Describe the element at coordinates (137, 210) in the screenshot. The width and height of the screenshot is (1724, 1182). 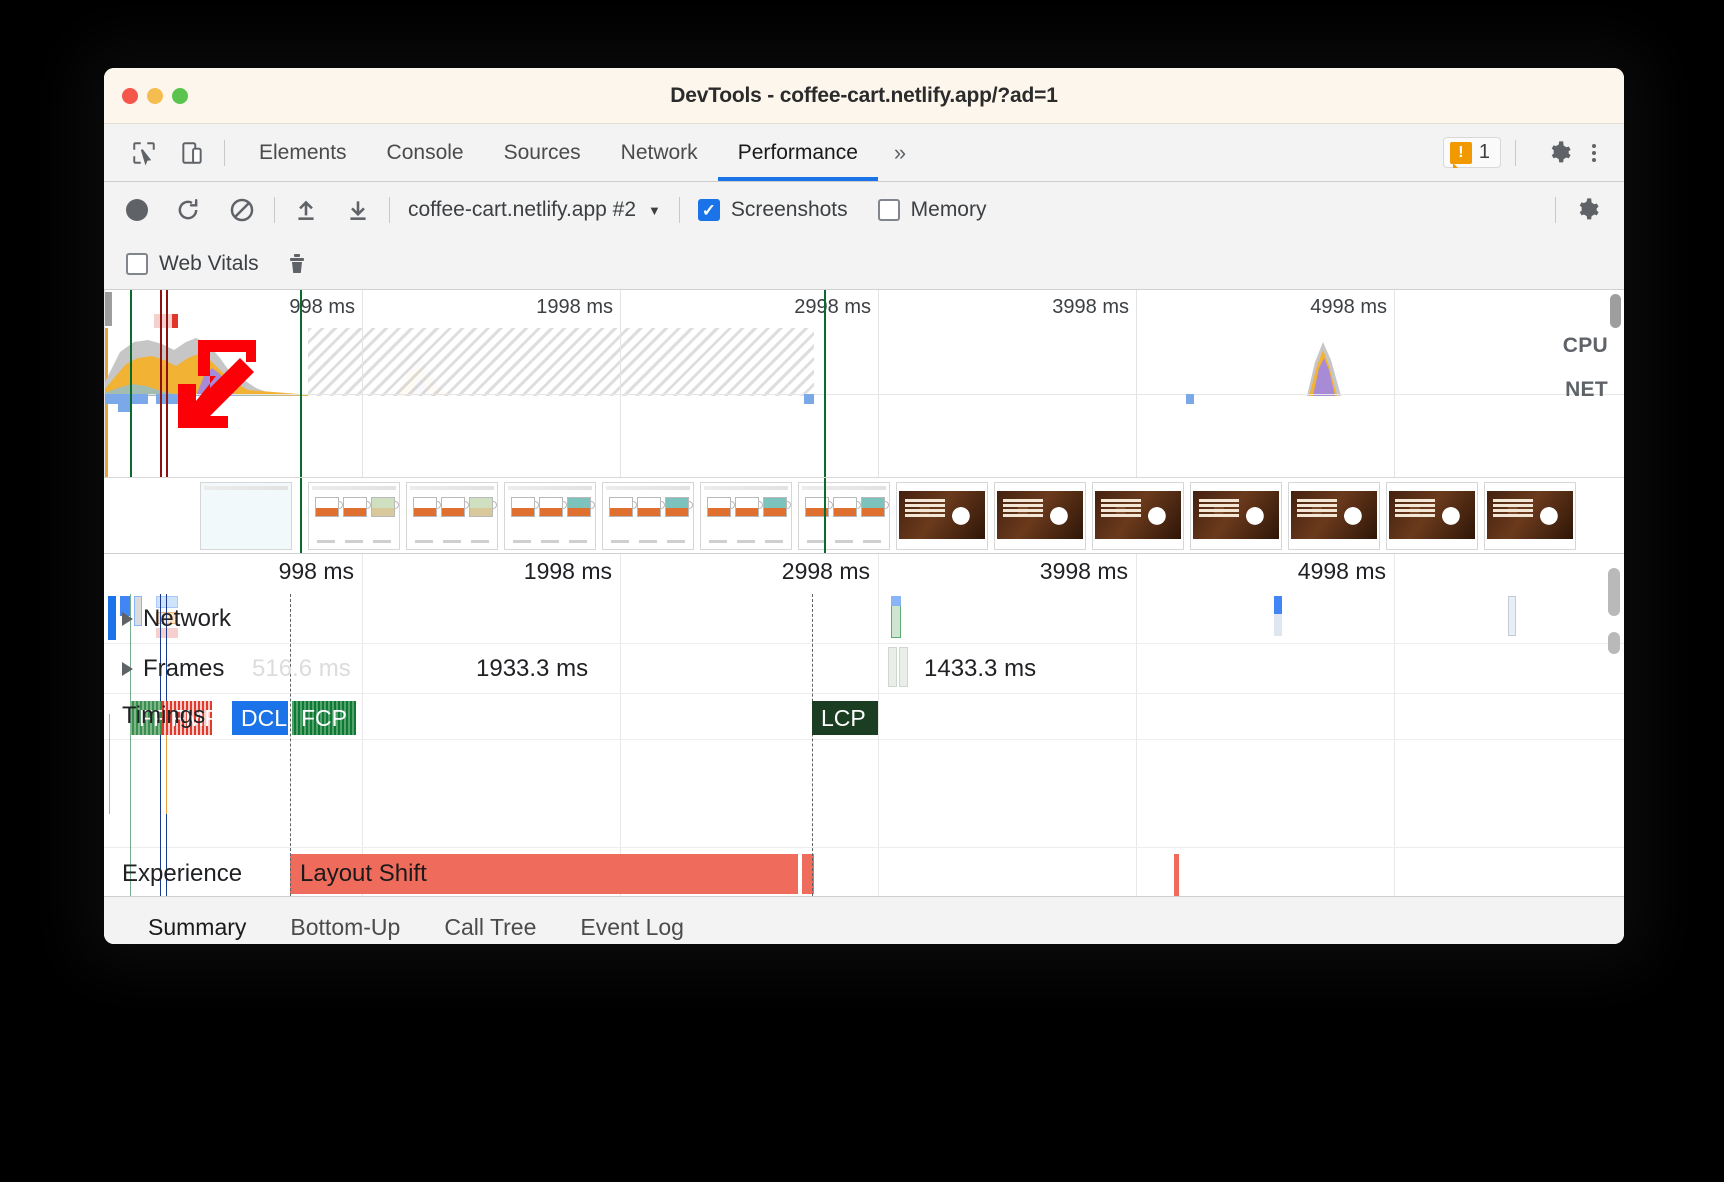
I see `record-circle-icon` at that location.